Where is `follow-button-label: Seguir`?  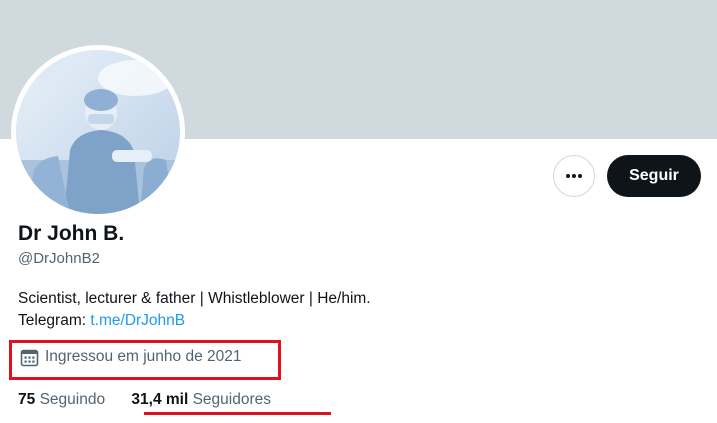
follow-button-label: Seguir is located at coordinates (654, 175).